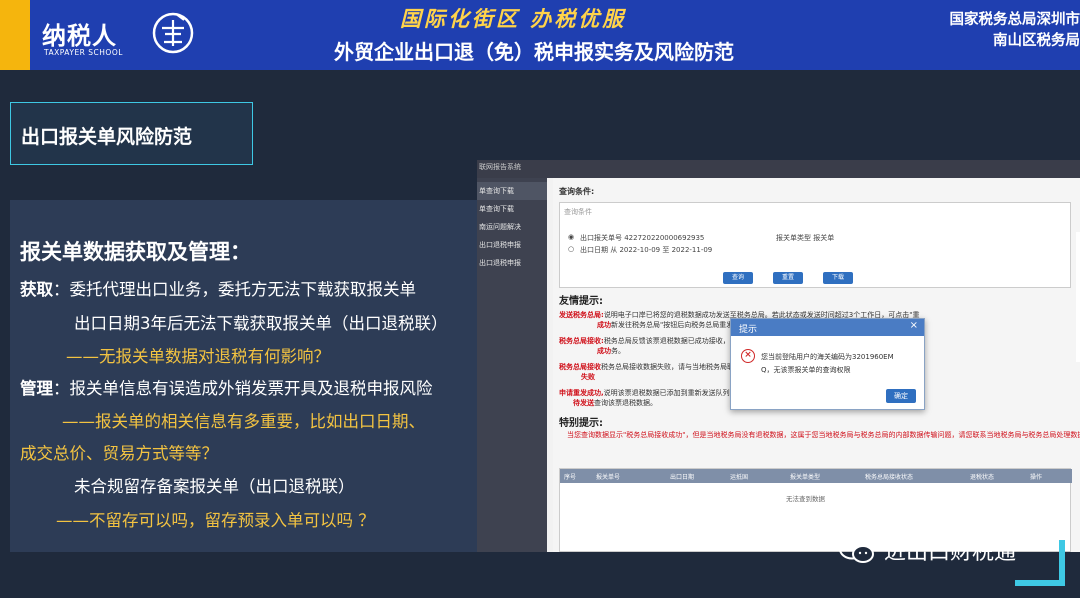 The width and height of the screenshot is (1080, 598). What do you see at coordinates (608, 477) in the screenshot?
I see `col-header: 报关单号` at bounding box center [608, 477].